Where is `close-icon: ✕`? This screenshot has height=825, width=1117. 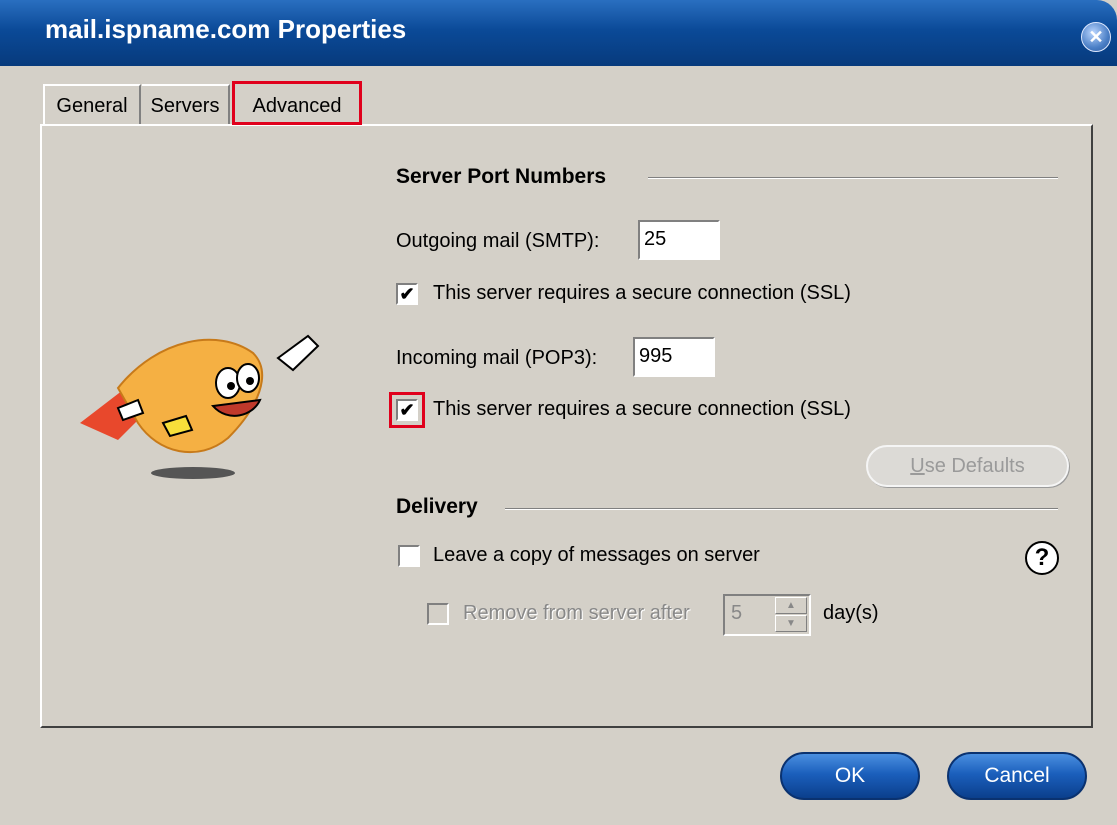
close-icon: ✕ is located at coordinates (1096, 37).